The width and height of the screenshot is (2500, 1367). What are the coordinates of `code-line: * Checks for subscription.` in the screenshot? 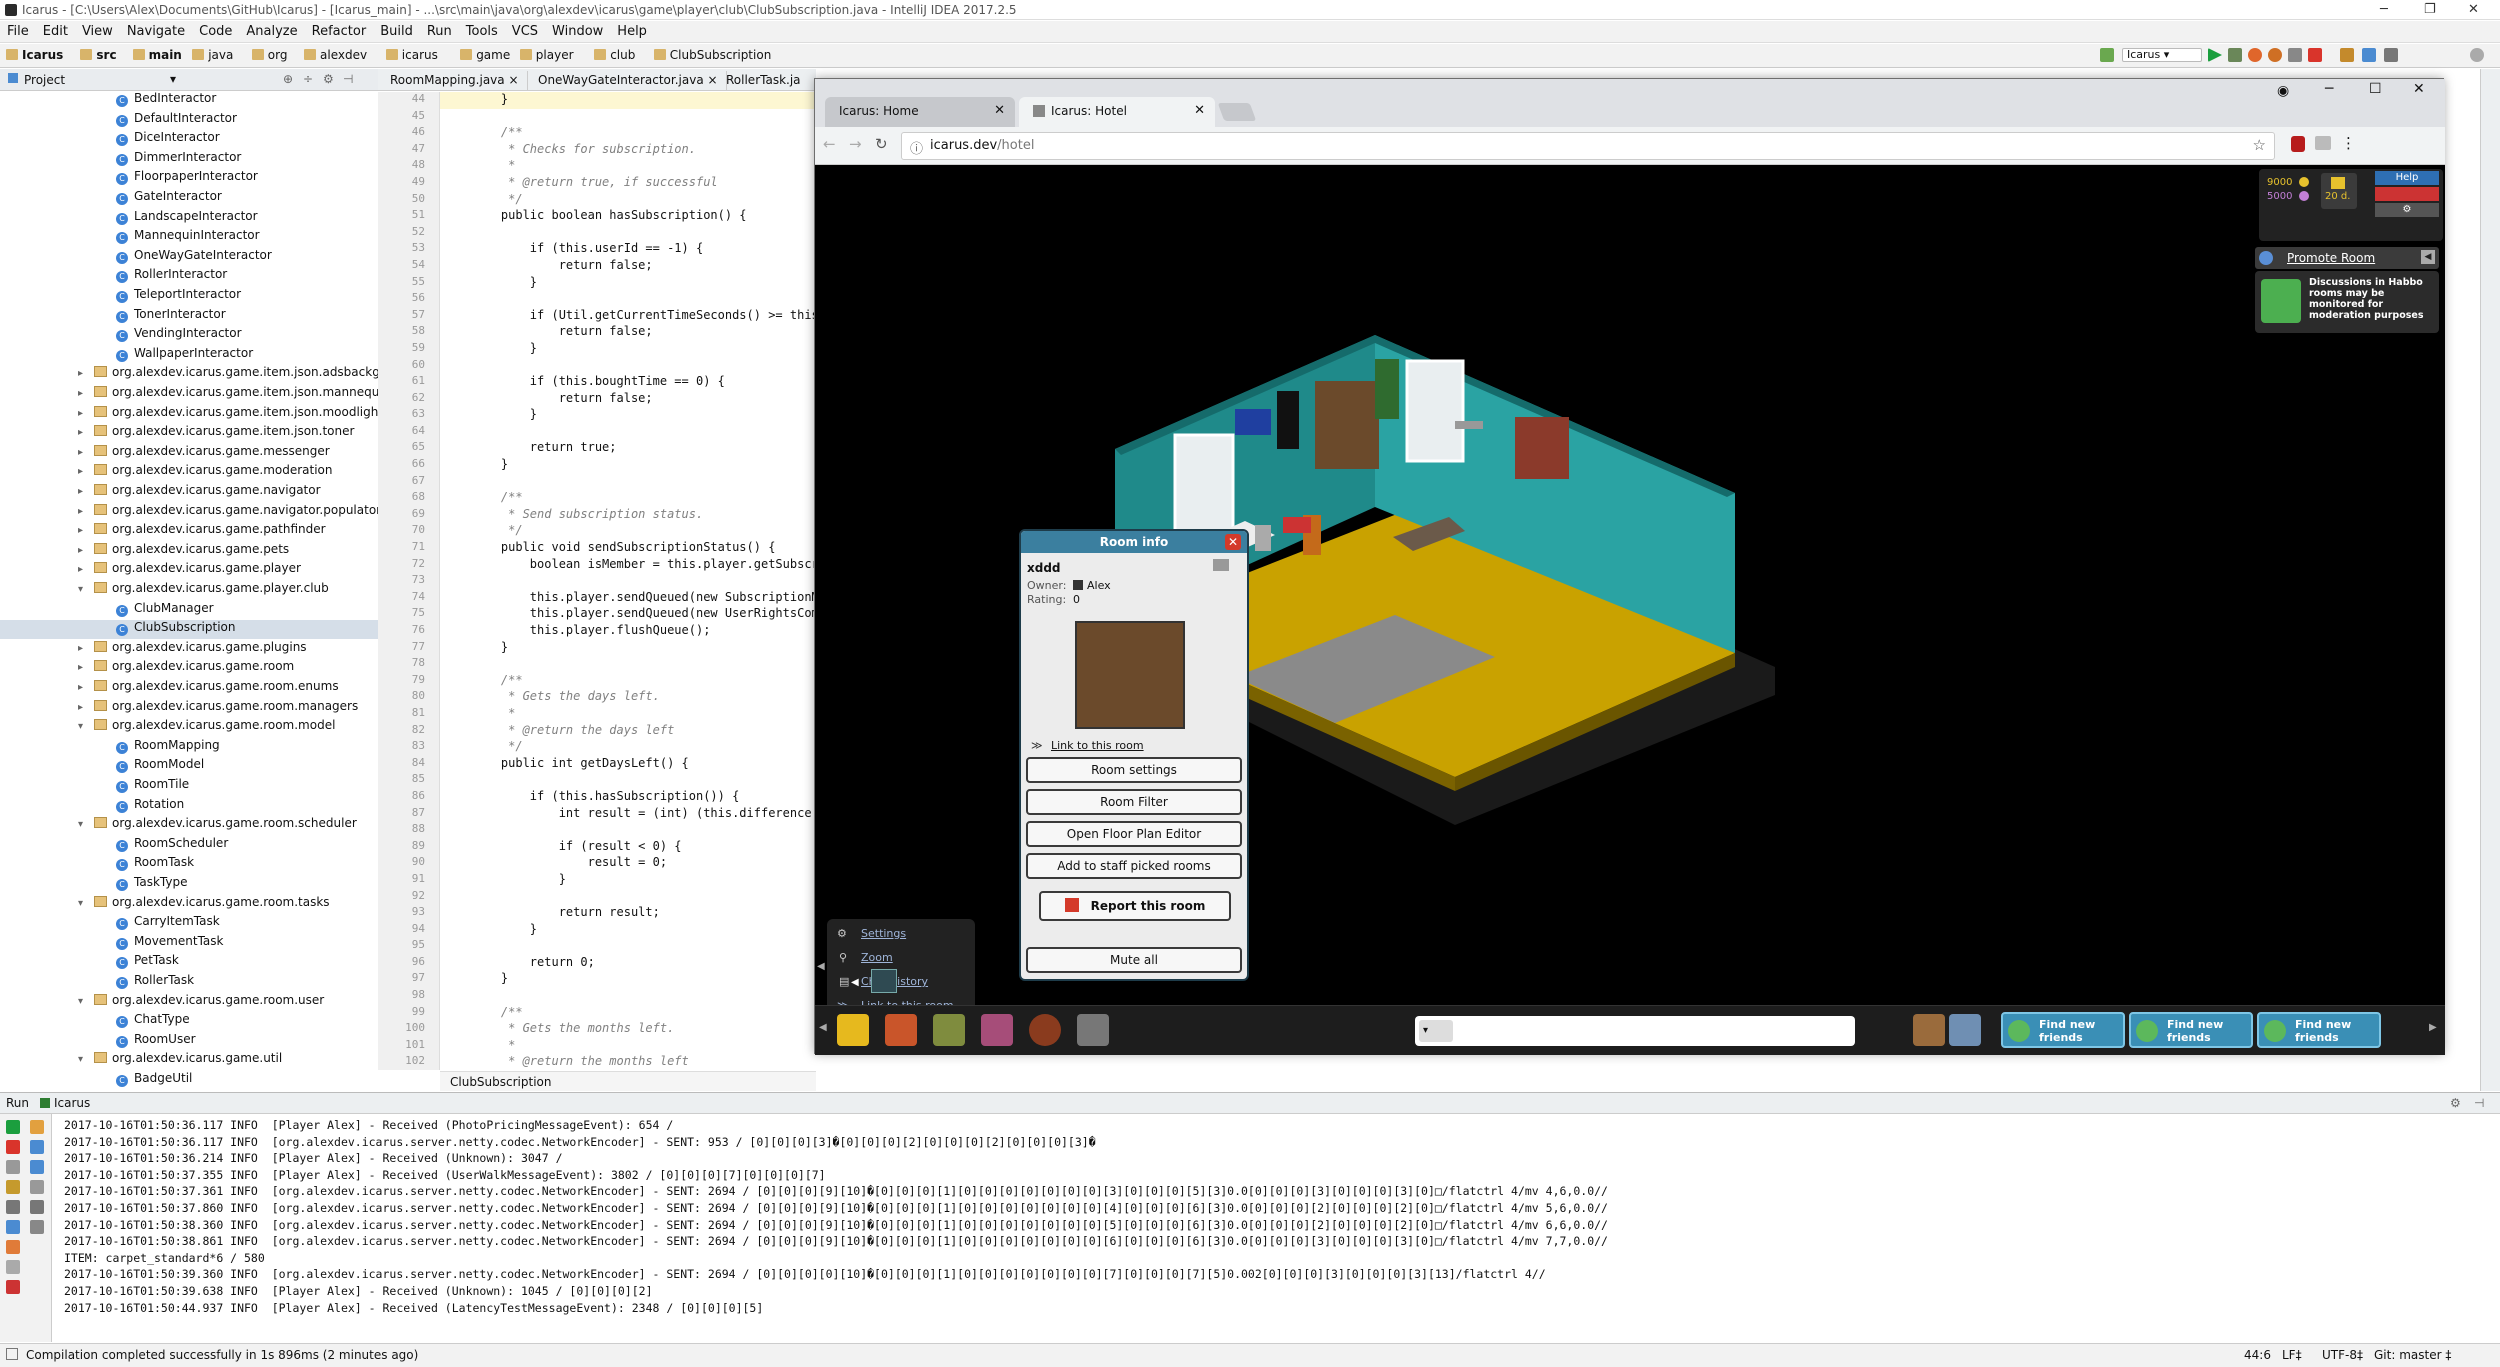 It's located at (628, 150).